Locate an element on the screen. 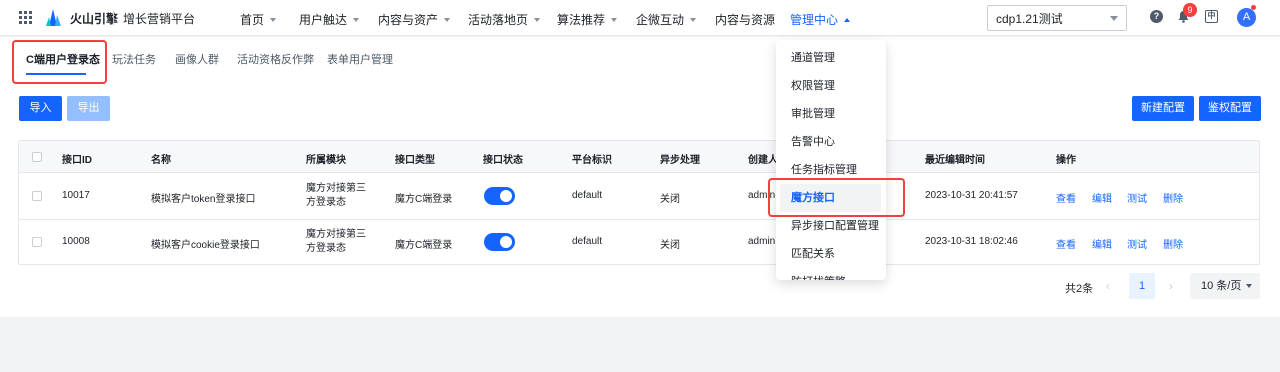 The height and width of the screenshot is (372, 1280). cell-creator: admin is located at coordinates (762, 241).